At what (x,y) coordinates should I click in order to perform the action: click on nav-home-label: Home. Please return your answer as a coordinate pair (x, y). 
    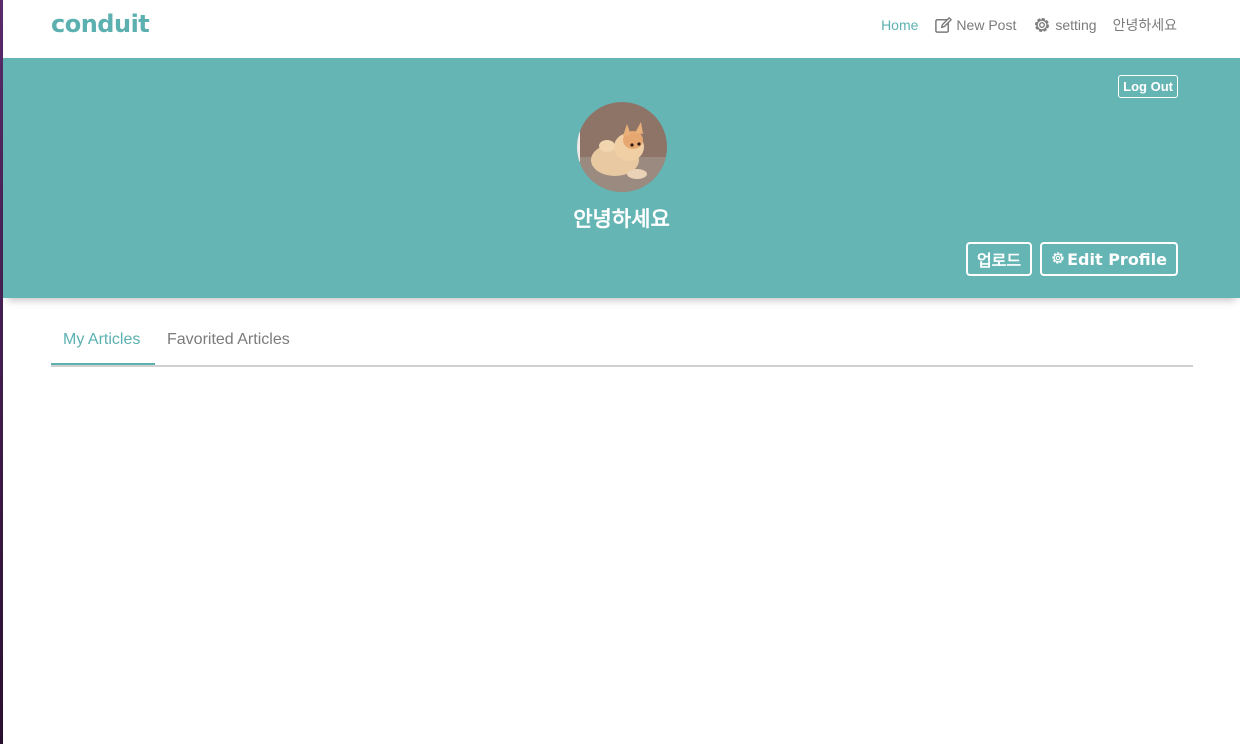
    Looking at the image, I should click on (900, 25).